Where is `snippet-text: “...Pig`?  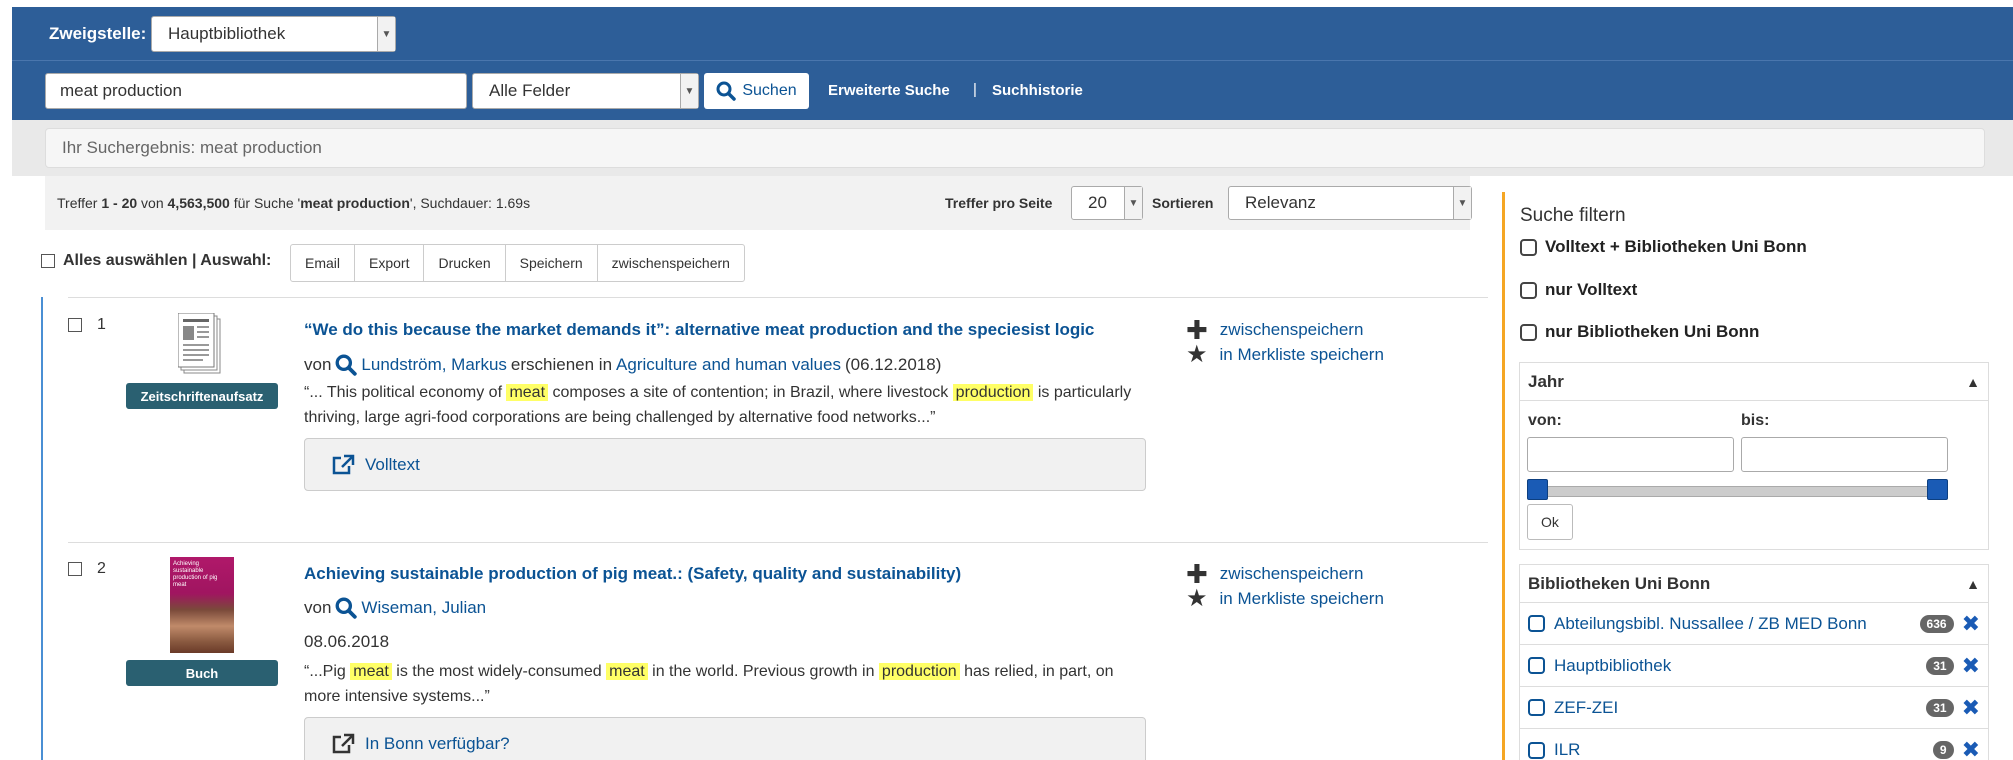 snippet-text: “...Pig is located at coordinates (327, 671).